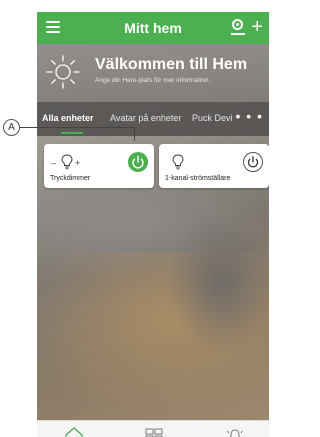 The image size is (320, 437). I want to click on background-image-plant, so click(218, 282).